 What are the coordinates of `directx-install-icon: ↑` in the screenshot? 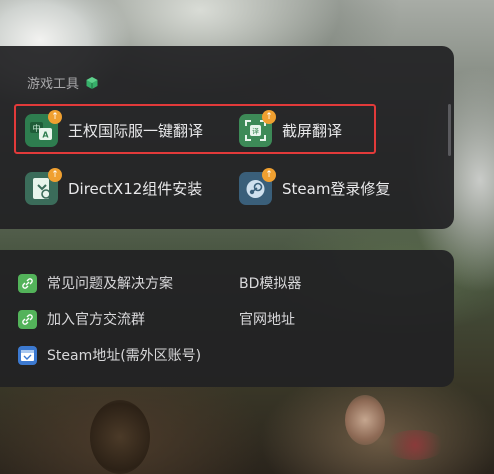 It's located at (43, 186).